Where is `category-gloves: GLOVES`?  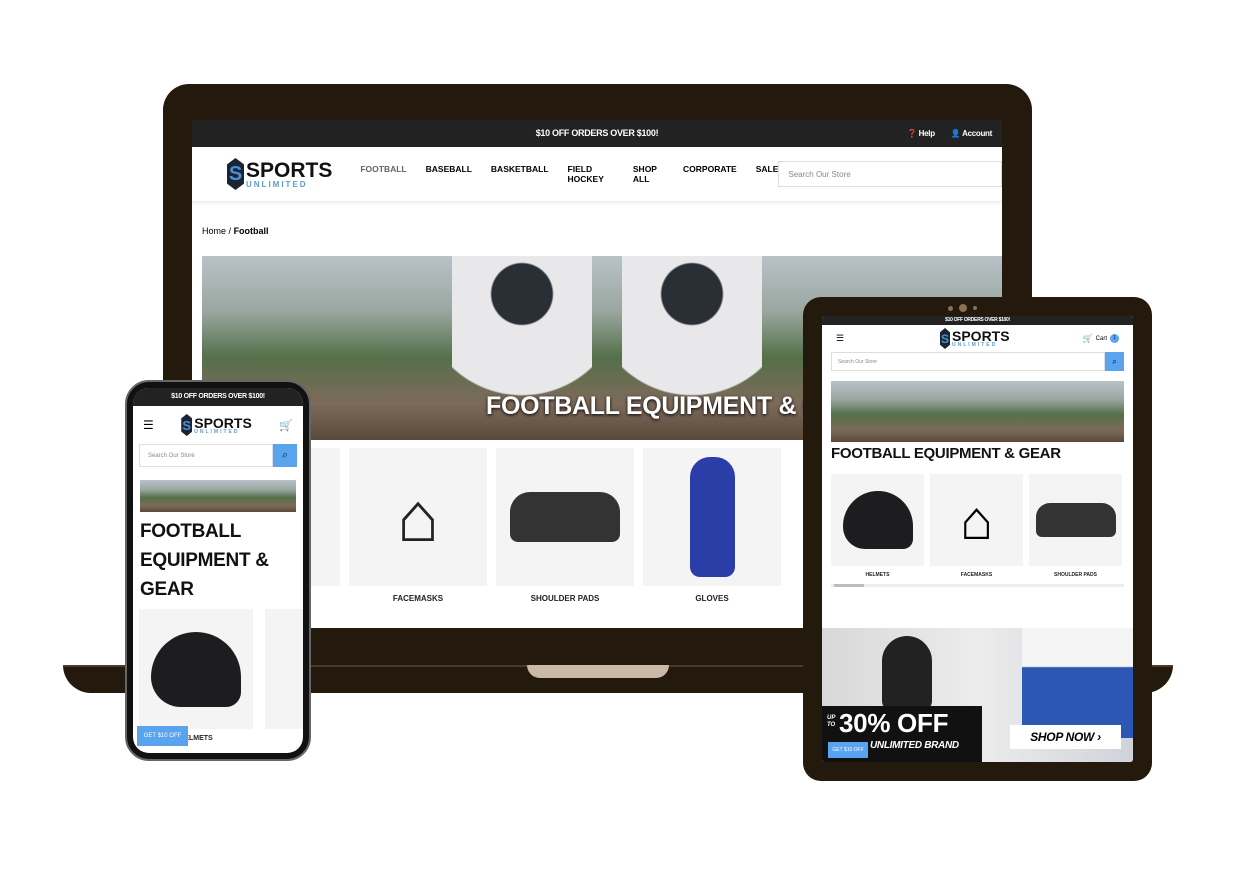 category-gloves: GLOVES is located at coordinates (712, 525).